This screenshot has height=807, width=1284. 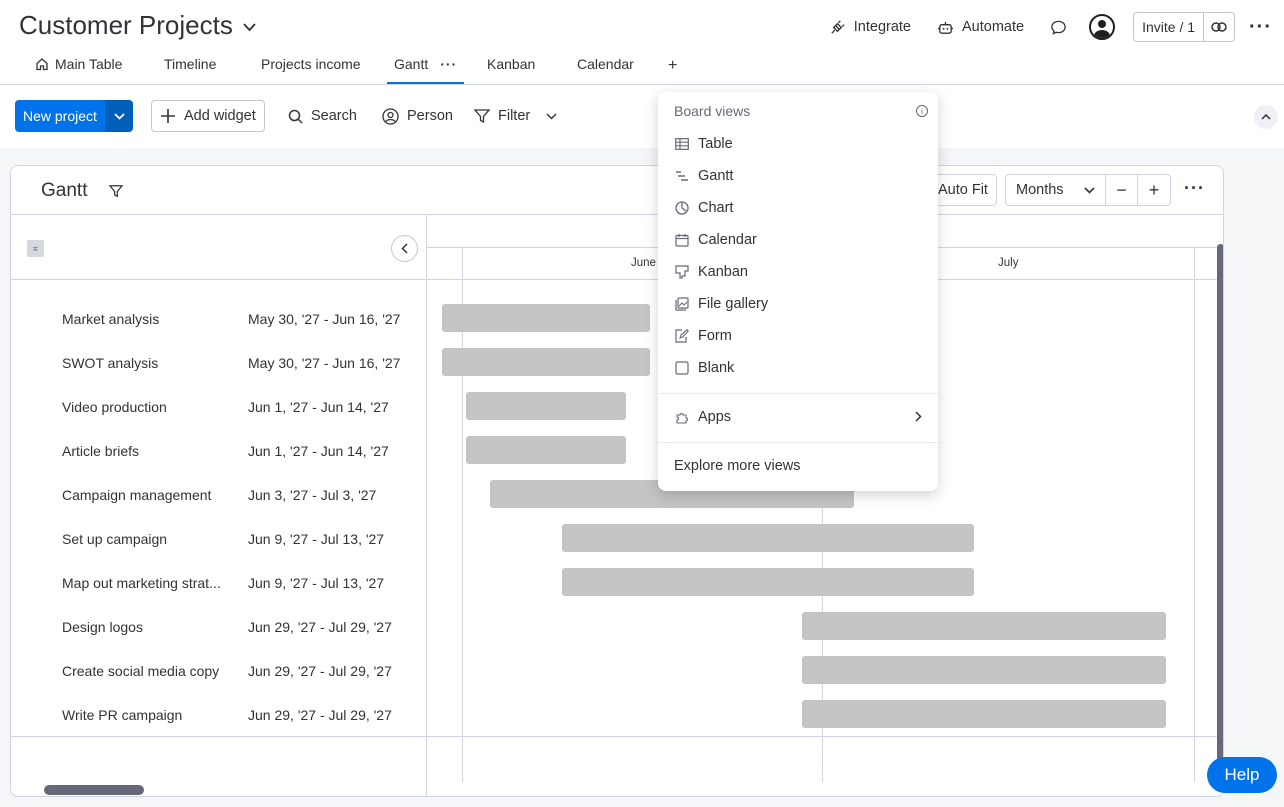 What do you see at coordinates (320, 671) in the screenshot?
I see `item-dates: Jun 29, '27 - Jul 29, '27` at bounding box center [320, 671].